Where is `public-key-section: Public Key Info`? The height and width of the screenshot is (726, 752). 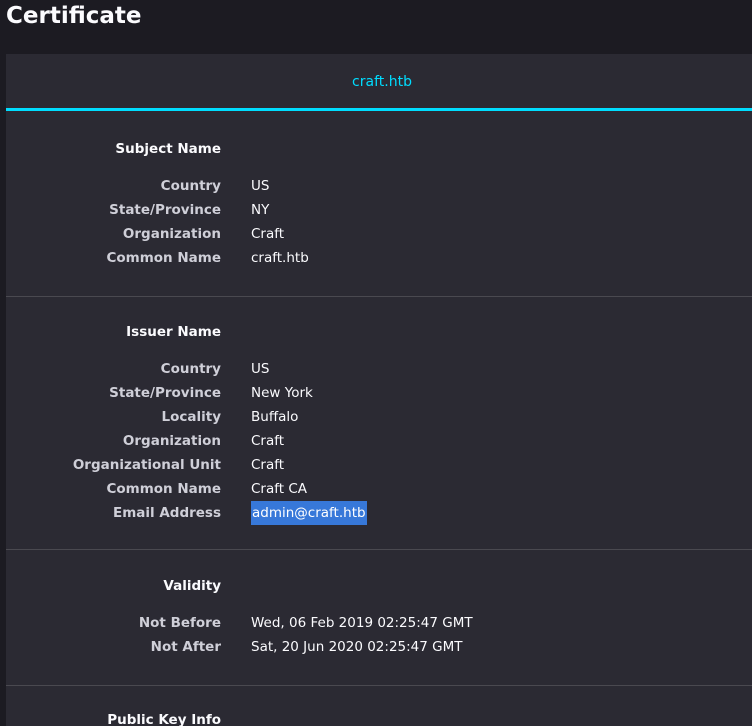 public-key-section: Public Key Info is located at coordinates (379, 706).